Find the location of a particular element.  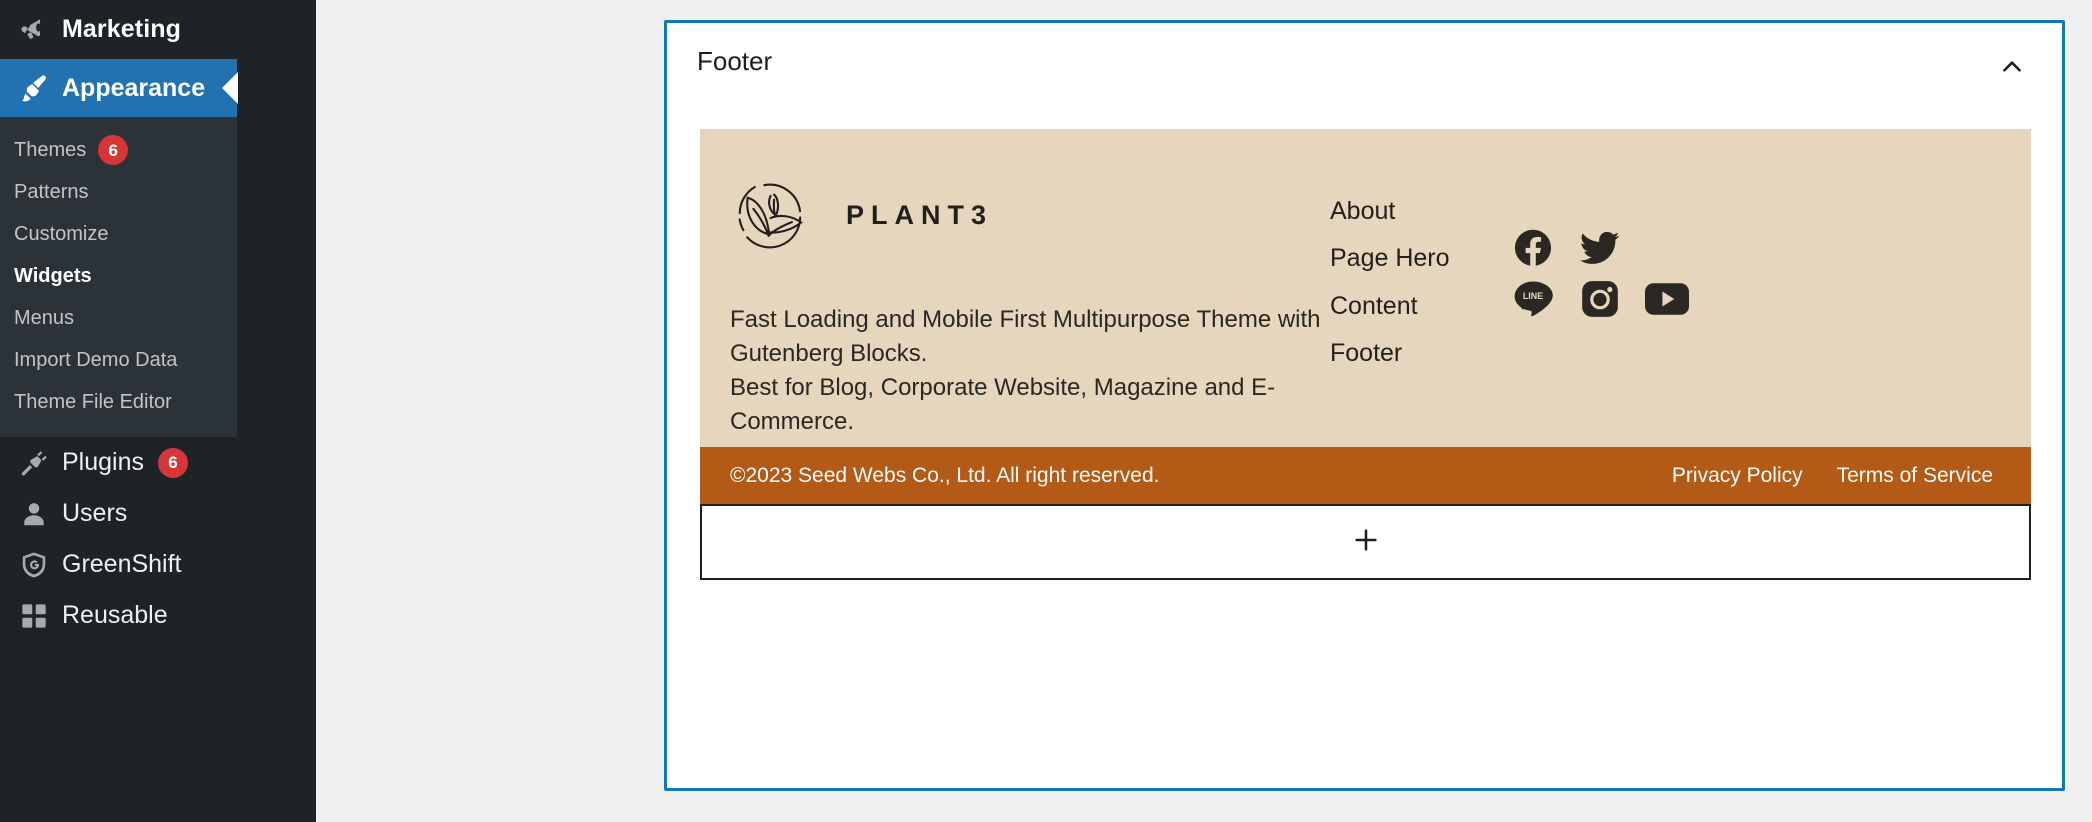

plug-icon is located at coordinates (34, 463).